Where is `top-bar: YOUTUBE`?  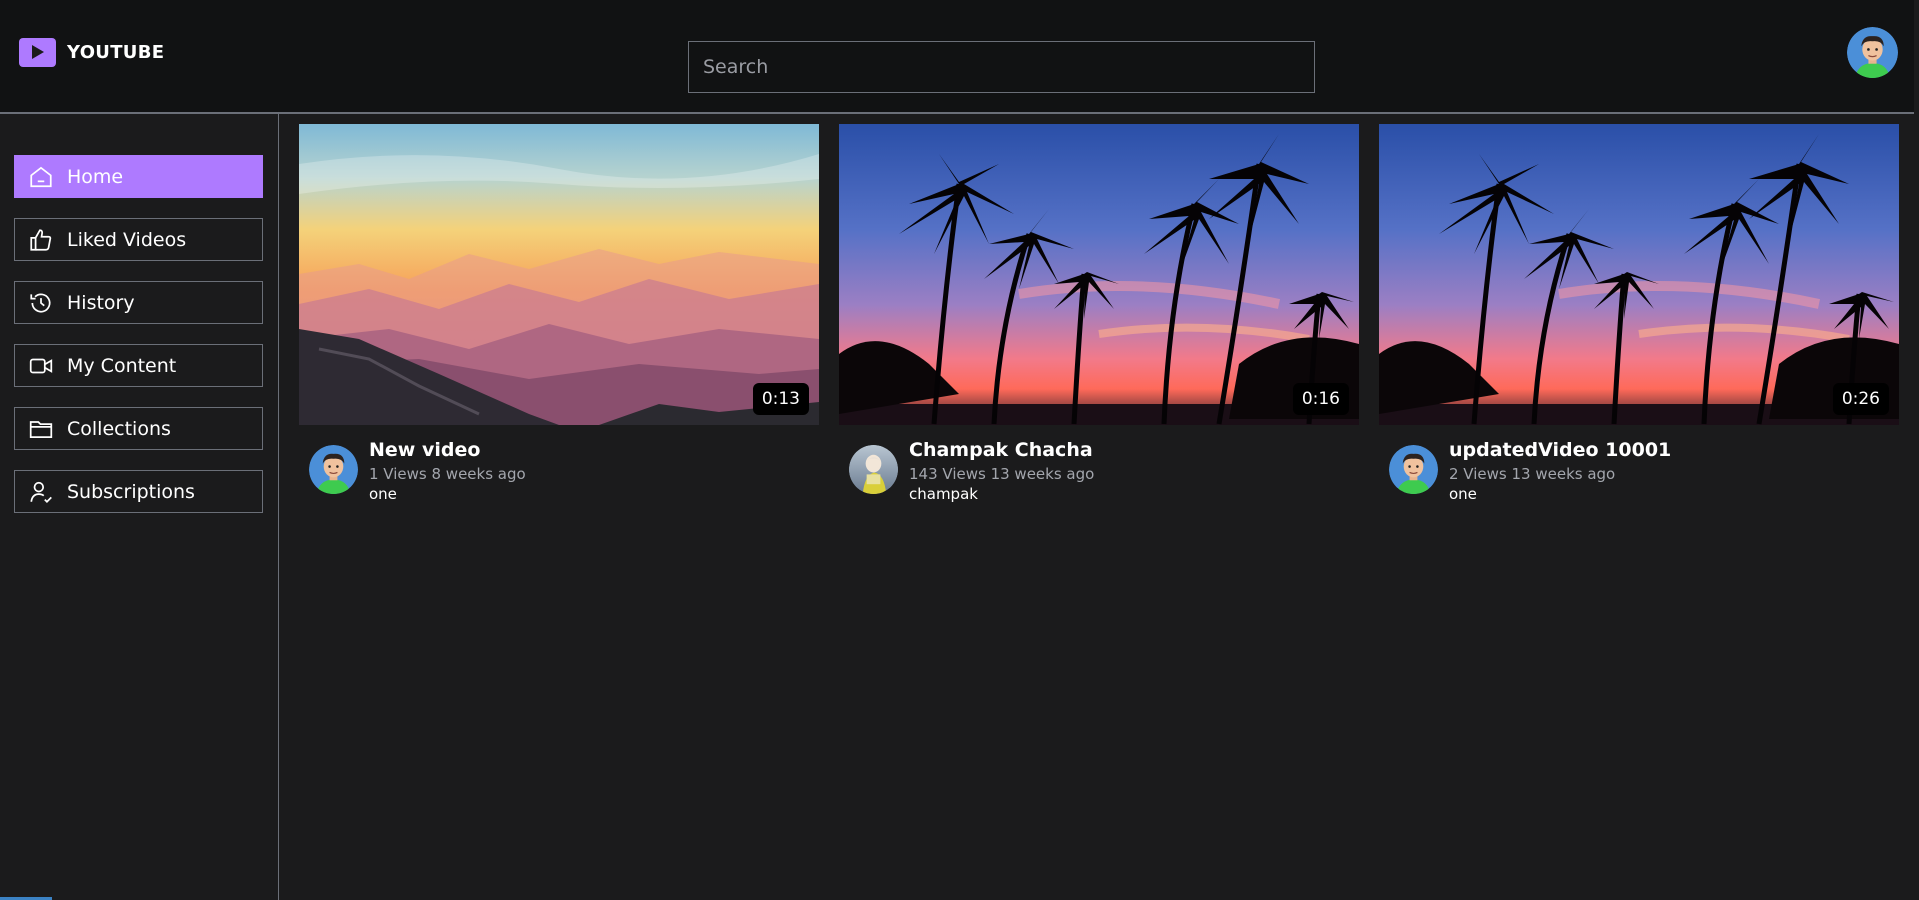
top-bar: YOUTUBE is located at coordinates (957, 57).